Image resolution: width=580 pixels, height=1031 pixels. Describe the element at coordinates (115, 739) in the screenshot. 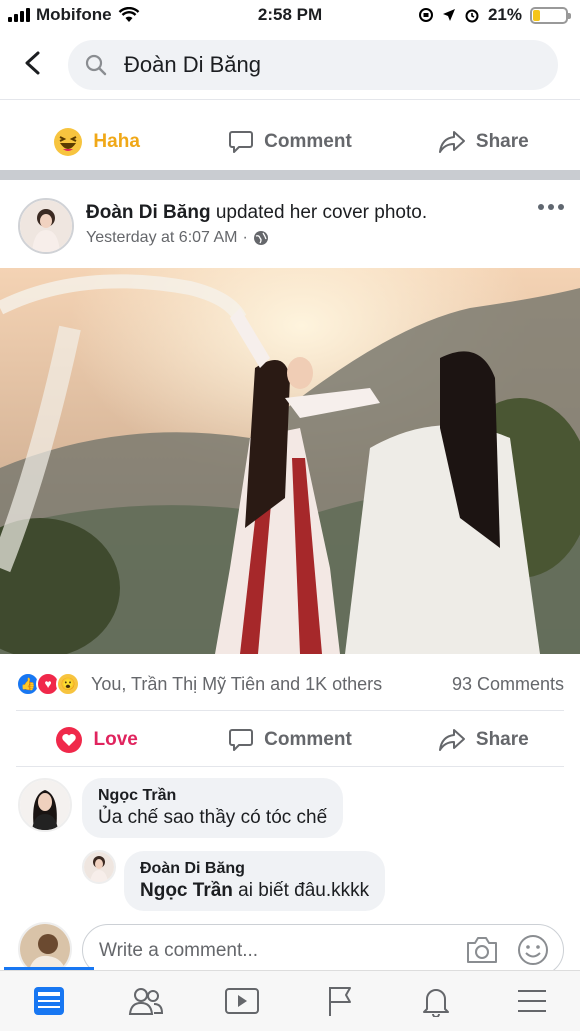

I see `love-label: Love` at that location.